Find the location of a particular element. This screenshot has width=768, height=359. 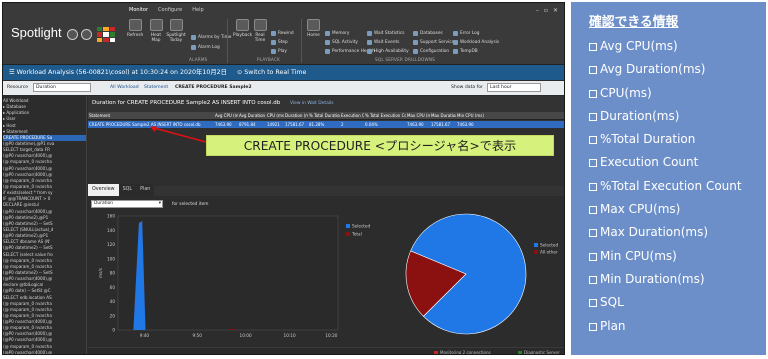

info-item-label: Max Duration(ms) is located at coordinates (654, 232).